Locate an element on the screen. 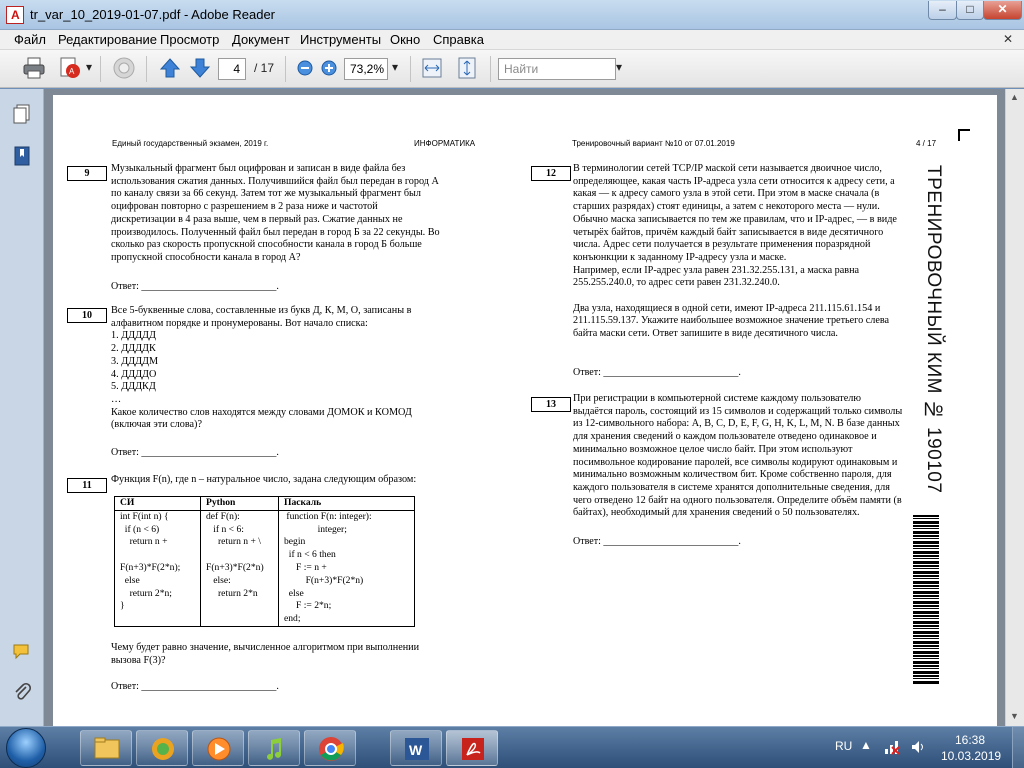  zoom-out-icon is located at coordinates (305, 68).